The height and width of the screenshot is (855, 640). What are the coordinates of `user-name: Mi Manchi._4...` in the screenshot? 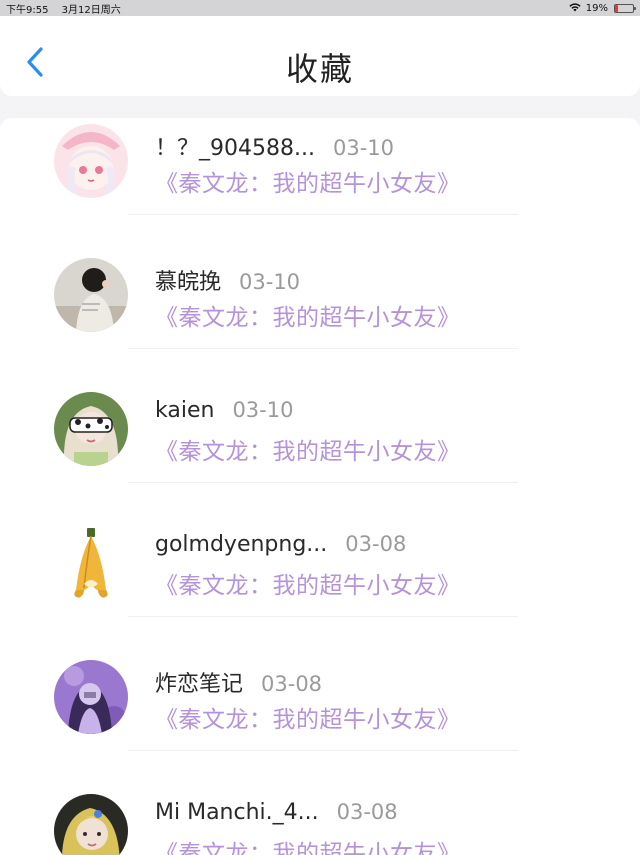 It's located at (237, 812).